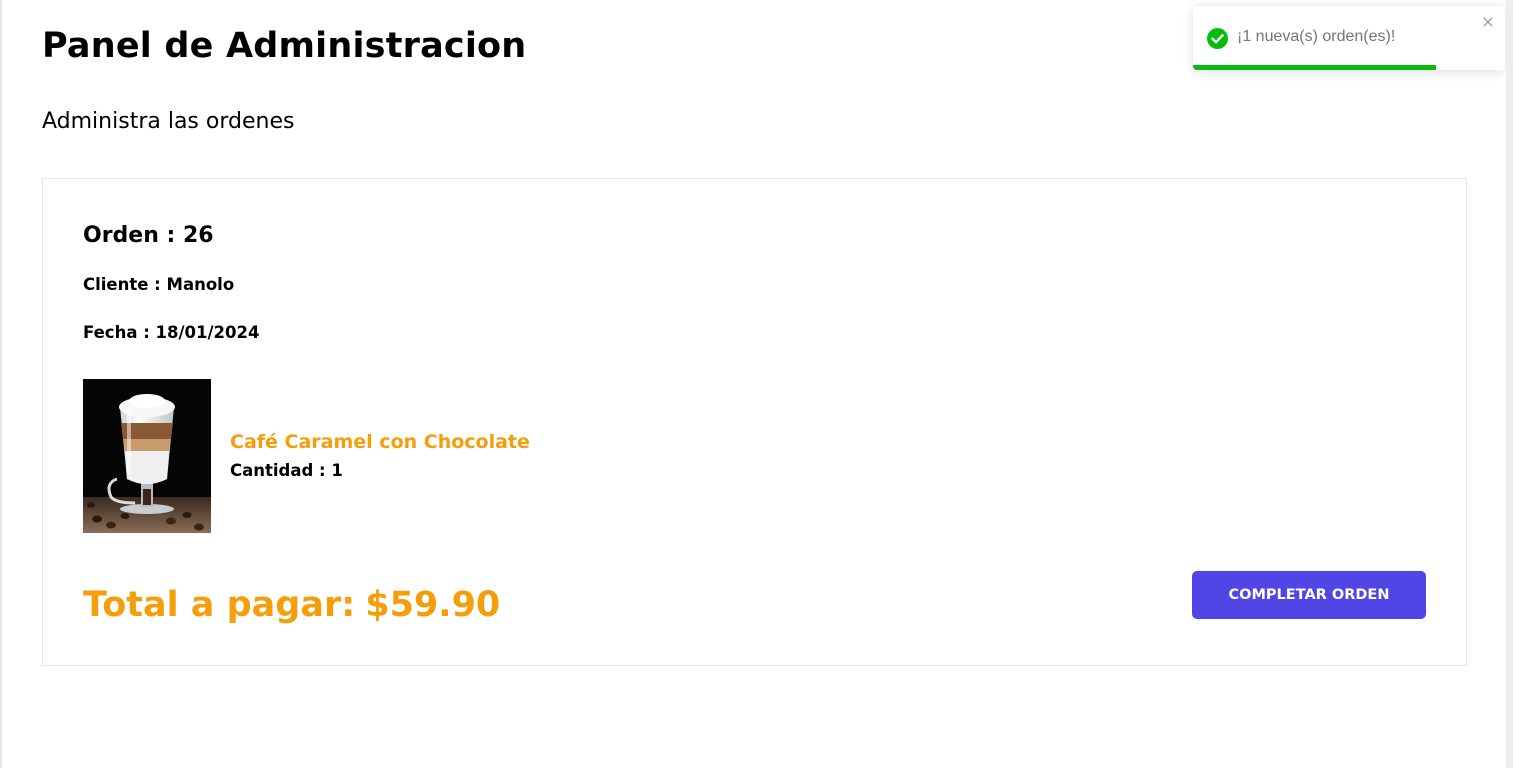  I want to click on coffee-glass-image, so click(147, 456).